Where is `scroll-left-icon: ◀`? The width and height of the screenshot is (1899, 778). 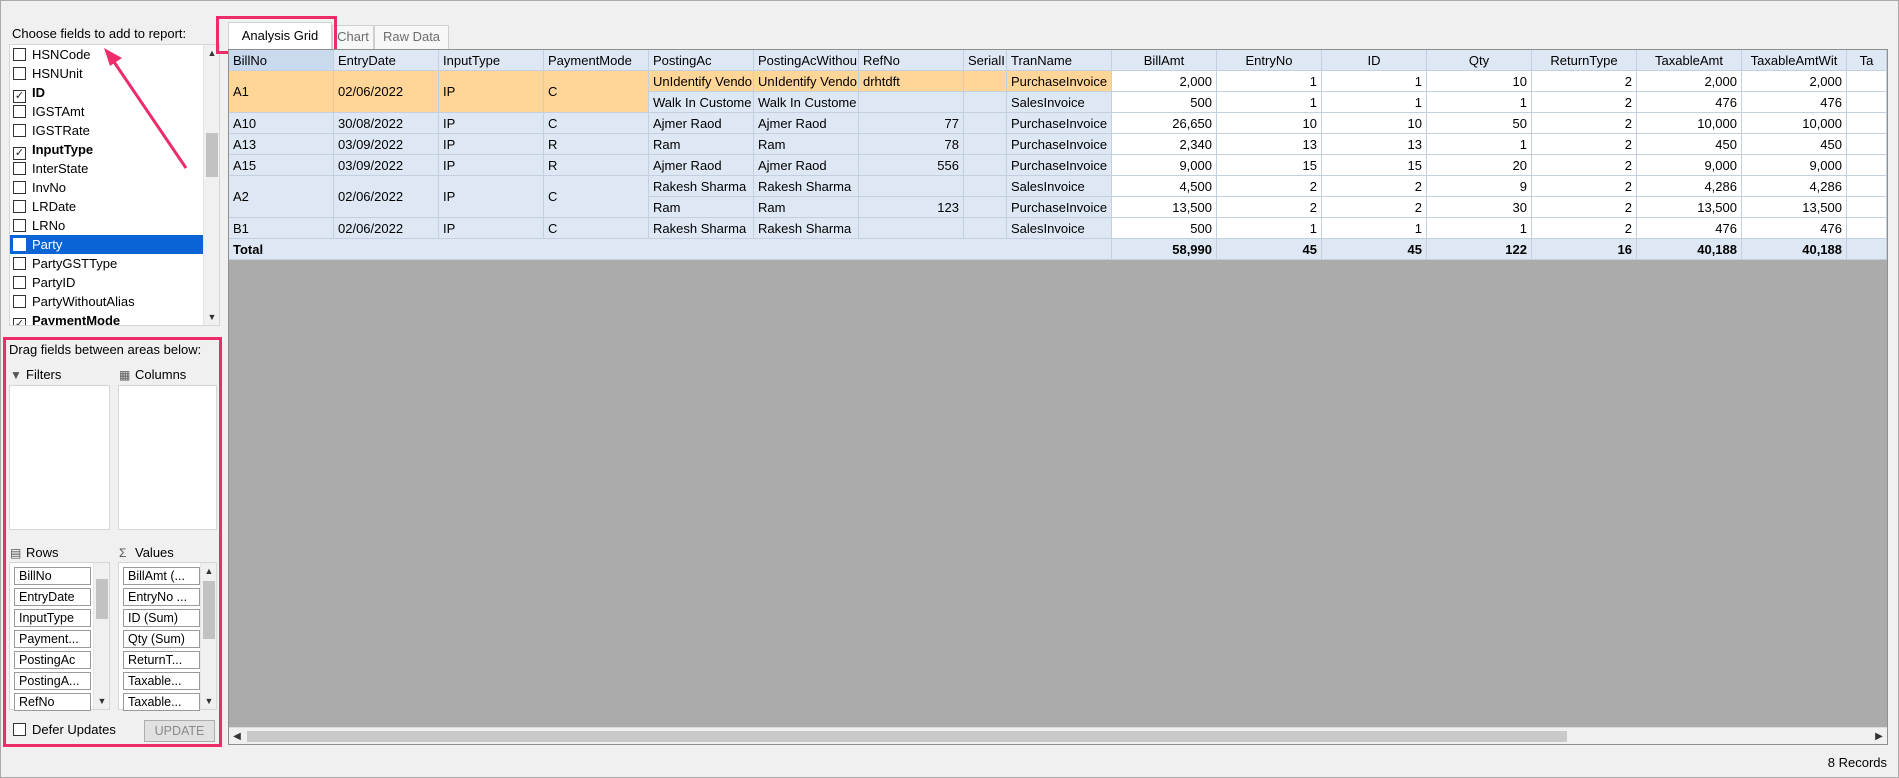
scroll-left-icon: ◀ is located at coordinates (237, 736).